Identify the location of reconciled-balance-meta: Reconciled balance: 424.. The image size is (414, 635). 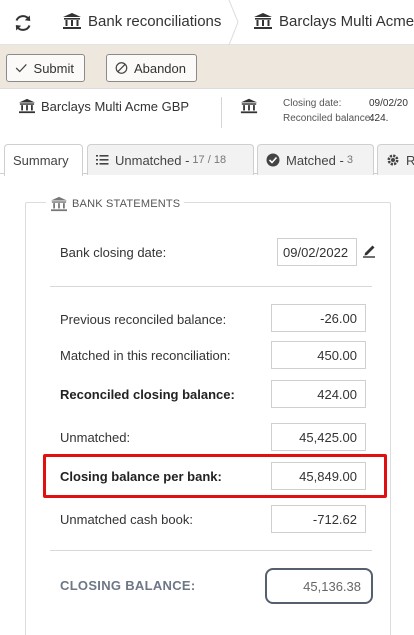
(335, 118).